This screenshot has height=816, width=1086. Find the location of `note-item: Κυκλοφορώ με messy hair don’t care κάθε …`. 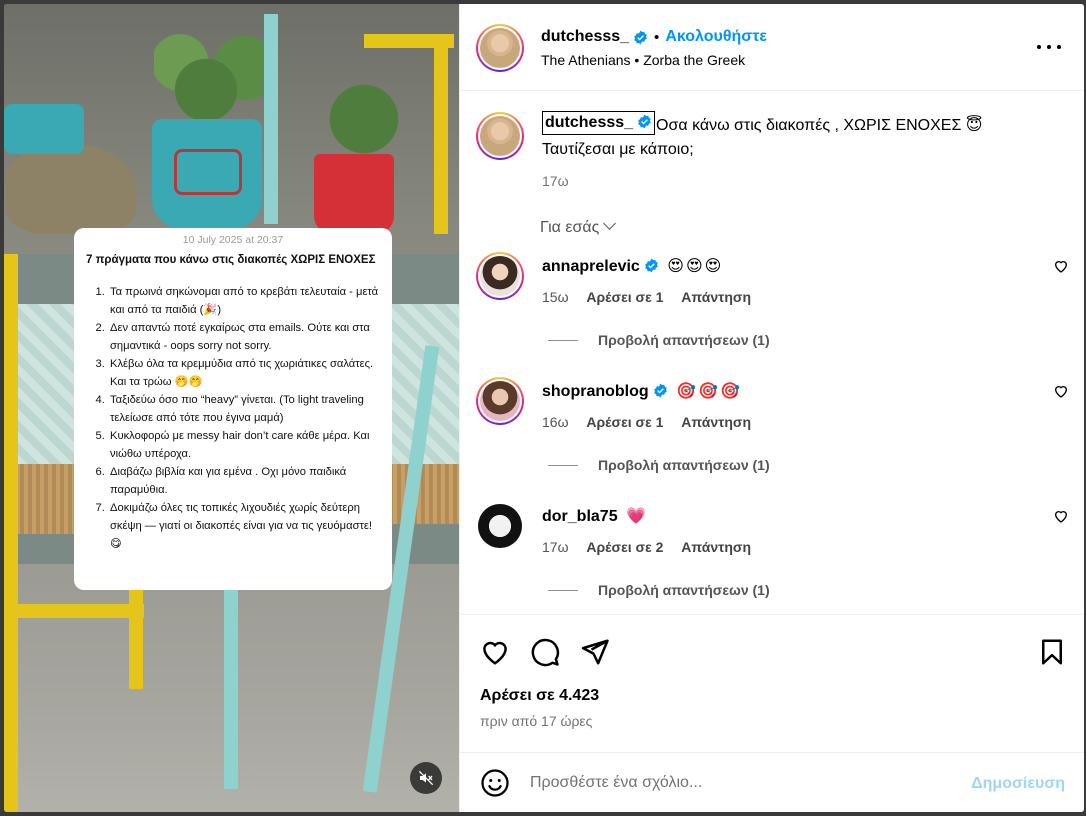

note-item: Κυκλοφορώ με messy hair don’t care κάθε … is located at coordinates (244, 445).